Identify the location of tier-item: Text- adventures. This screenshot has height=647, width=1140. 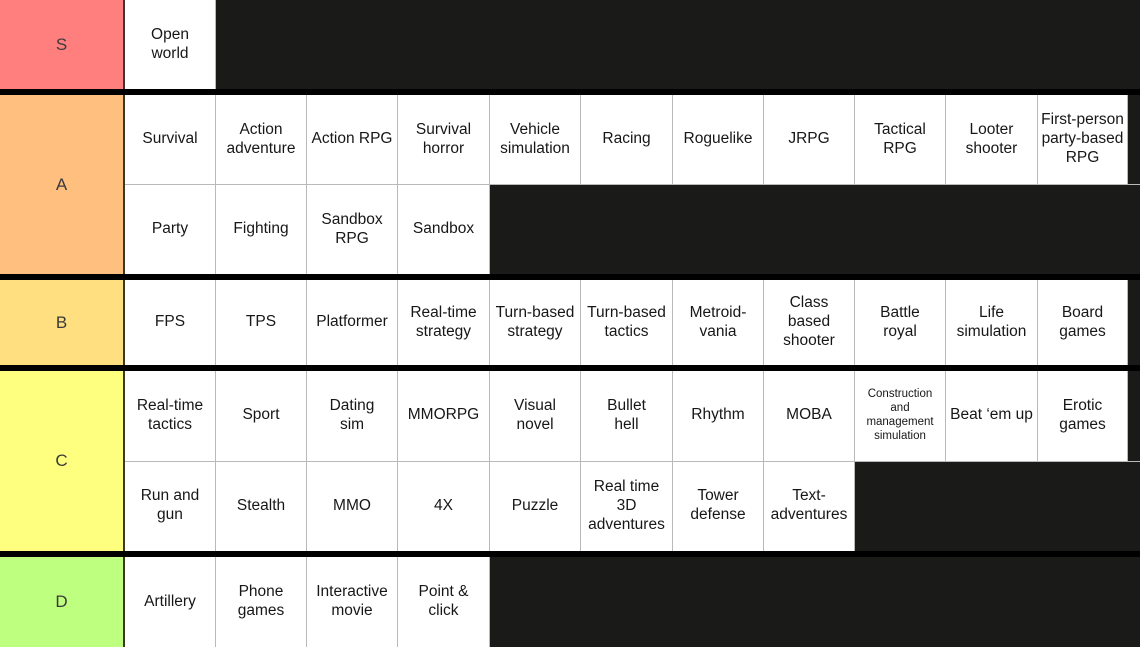
(809, 506).